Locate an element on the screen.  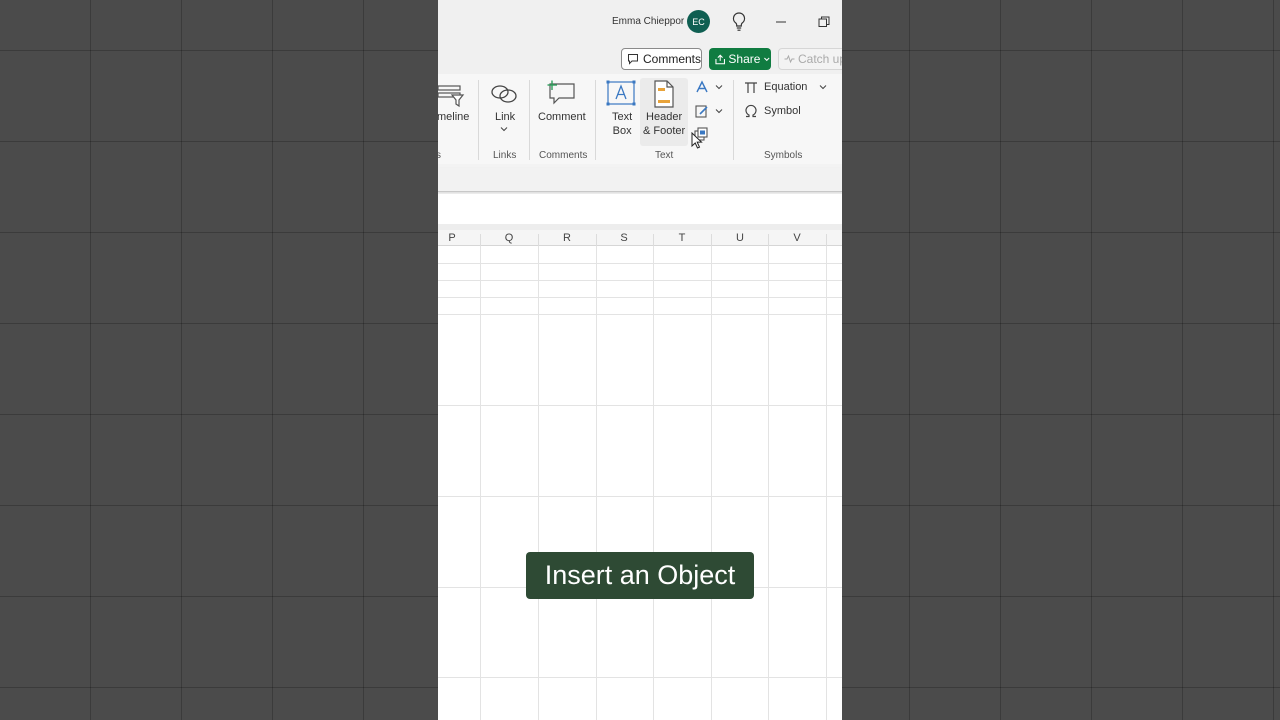
group-label-symbols: Symbols is located at coordinates (783, 155).